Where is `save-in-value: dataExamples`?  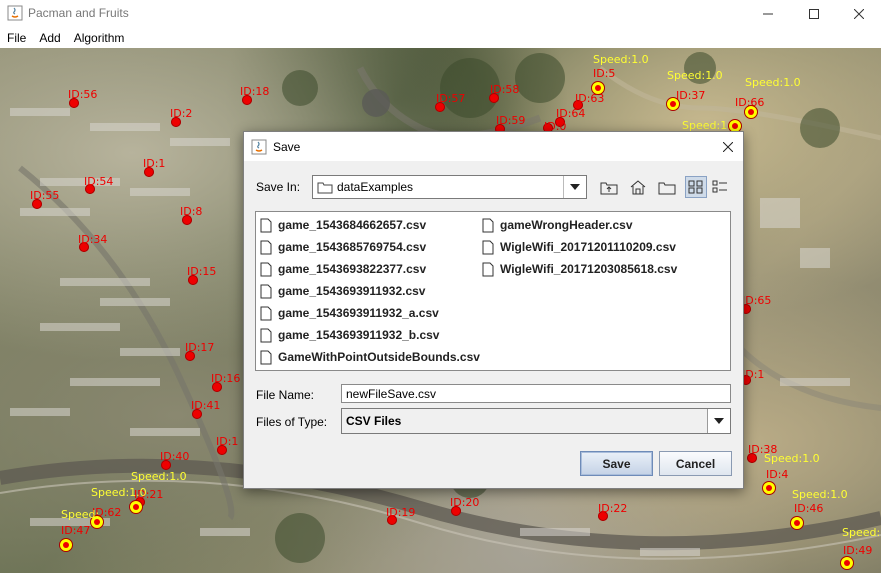 save-in-value: dataExamples is located at coordinates (375, 187).